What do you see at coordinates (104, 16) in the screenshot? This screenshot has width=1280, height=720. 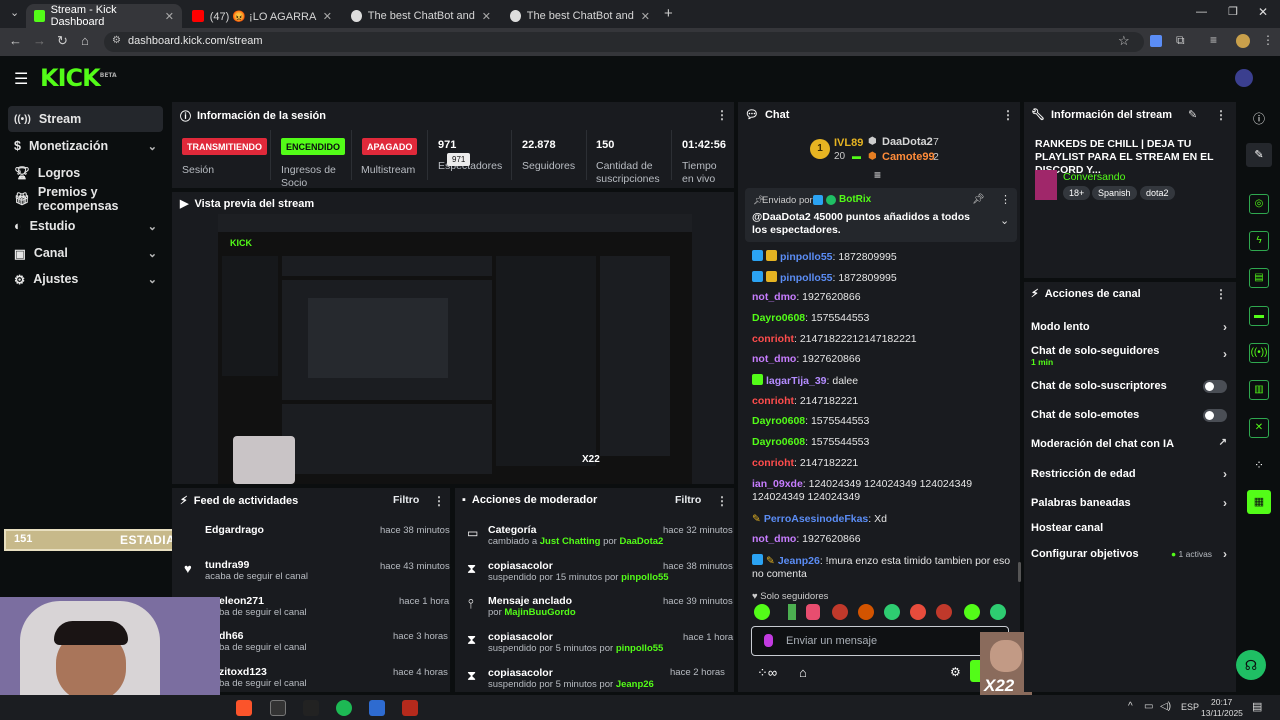 I see `tab-kick-dashboard: Stream - Kick Dashboard ✕` at bounding box center [104, 16].